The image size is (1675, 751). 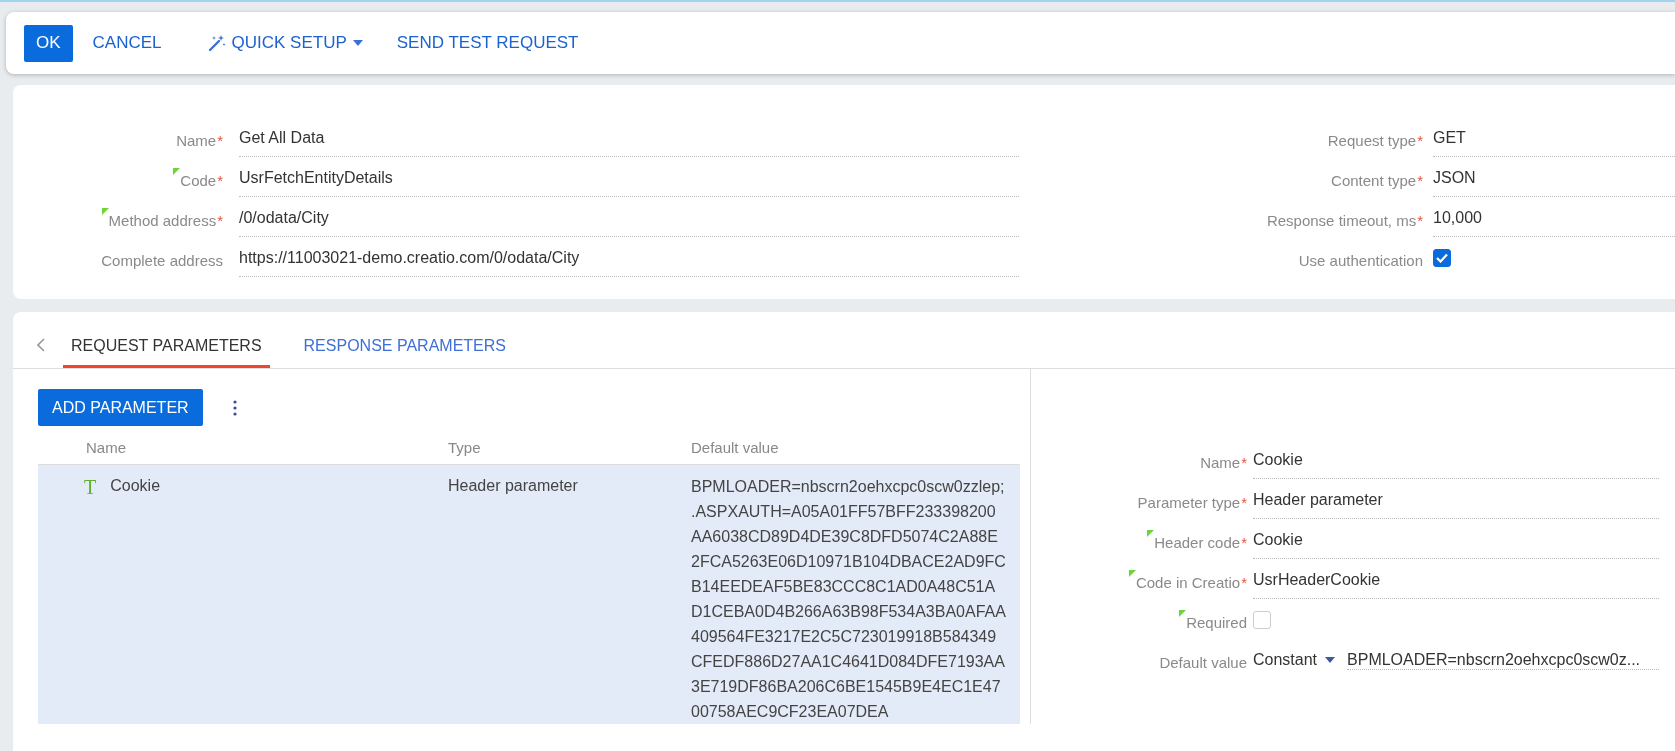 I want to click on tab: RESPONSE PARAMETERS, so click(x=404, y=352).